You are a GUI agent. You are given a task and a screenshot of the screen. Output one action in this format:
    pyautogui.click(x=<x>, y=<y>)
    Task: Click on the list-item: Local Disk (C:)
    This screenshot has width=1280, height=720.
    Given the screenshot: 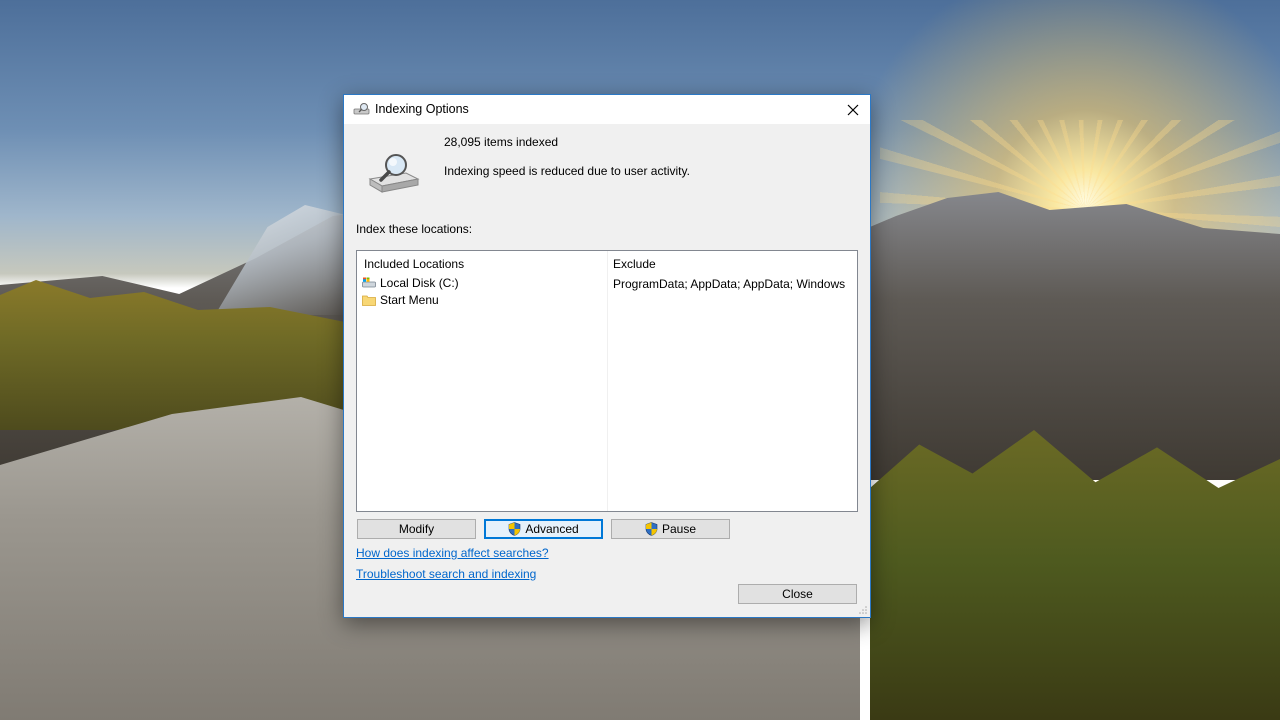 What is the action you would take?
    pyautogui.click(x=410, y=283)
    